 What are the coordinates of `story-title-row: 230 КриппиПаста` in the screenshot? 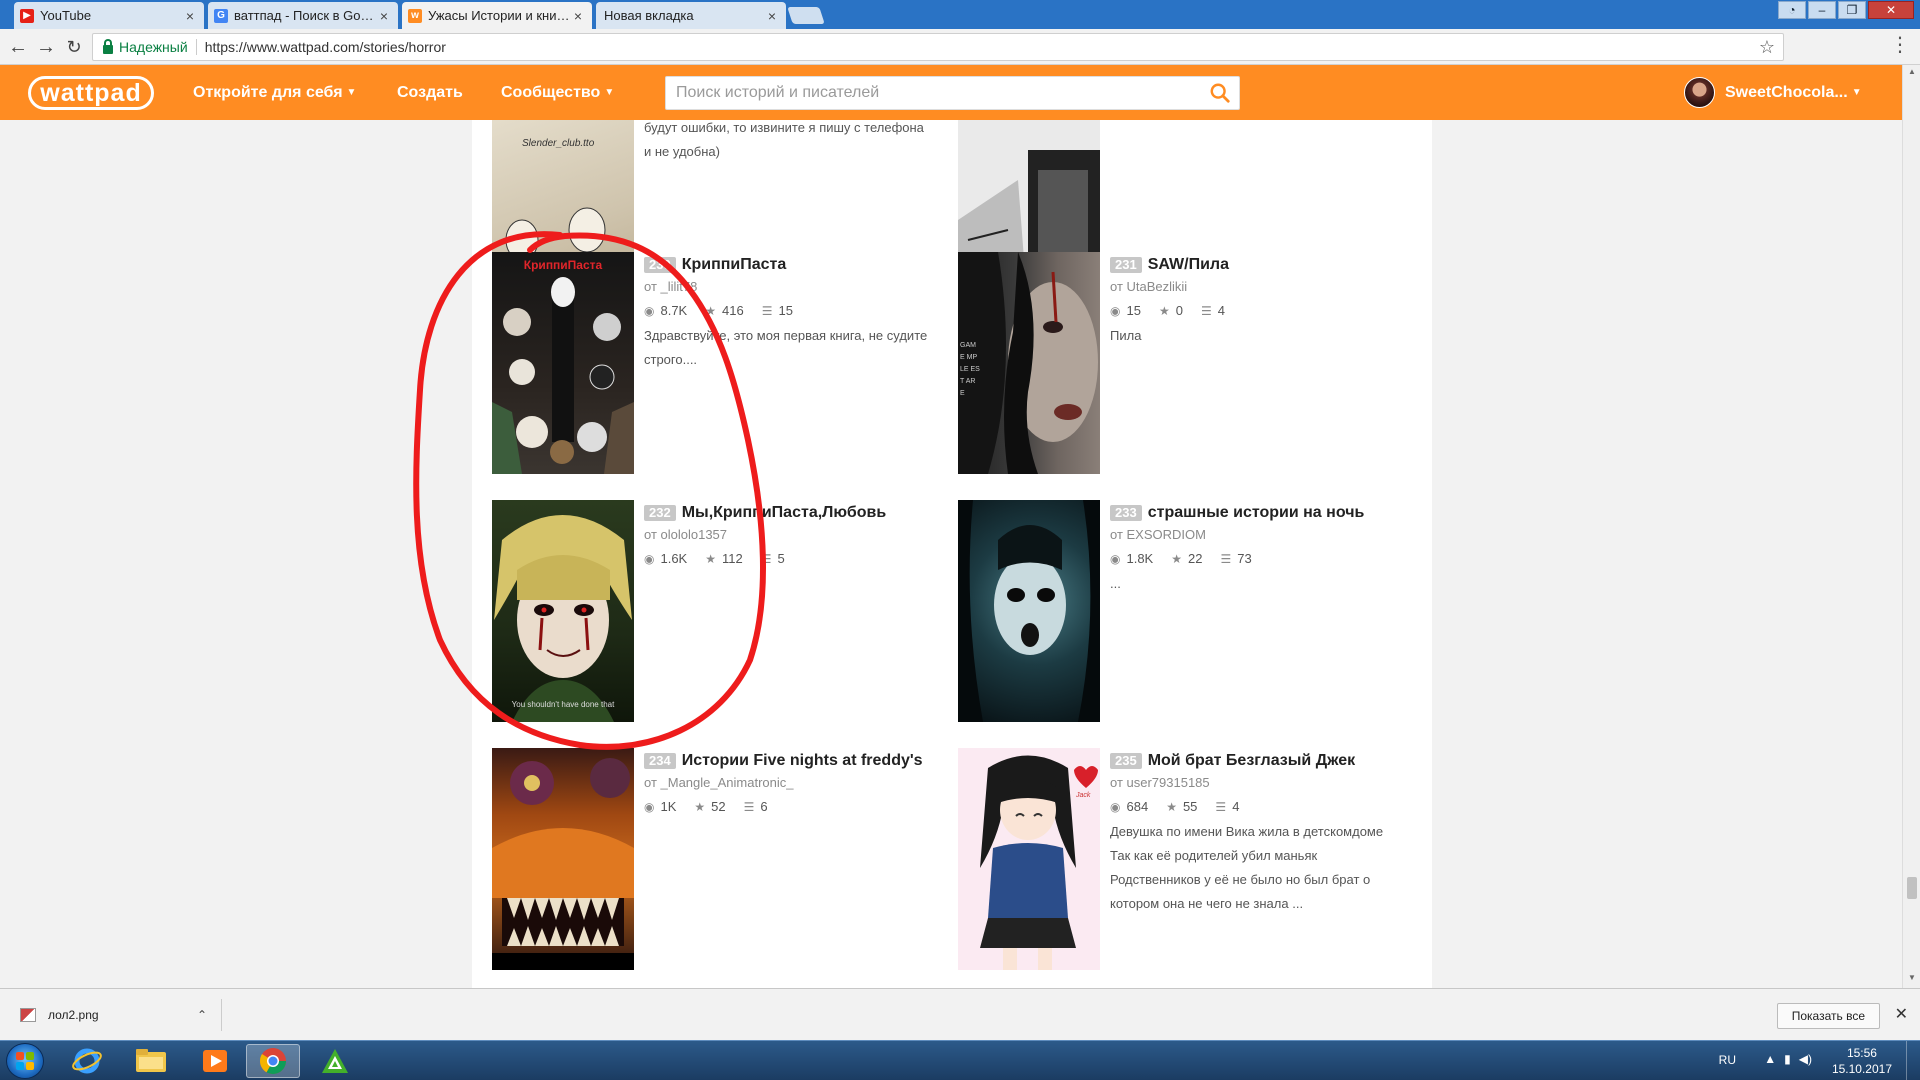 It's located at (789, 265).